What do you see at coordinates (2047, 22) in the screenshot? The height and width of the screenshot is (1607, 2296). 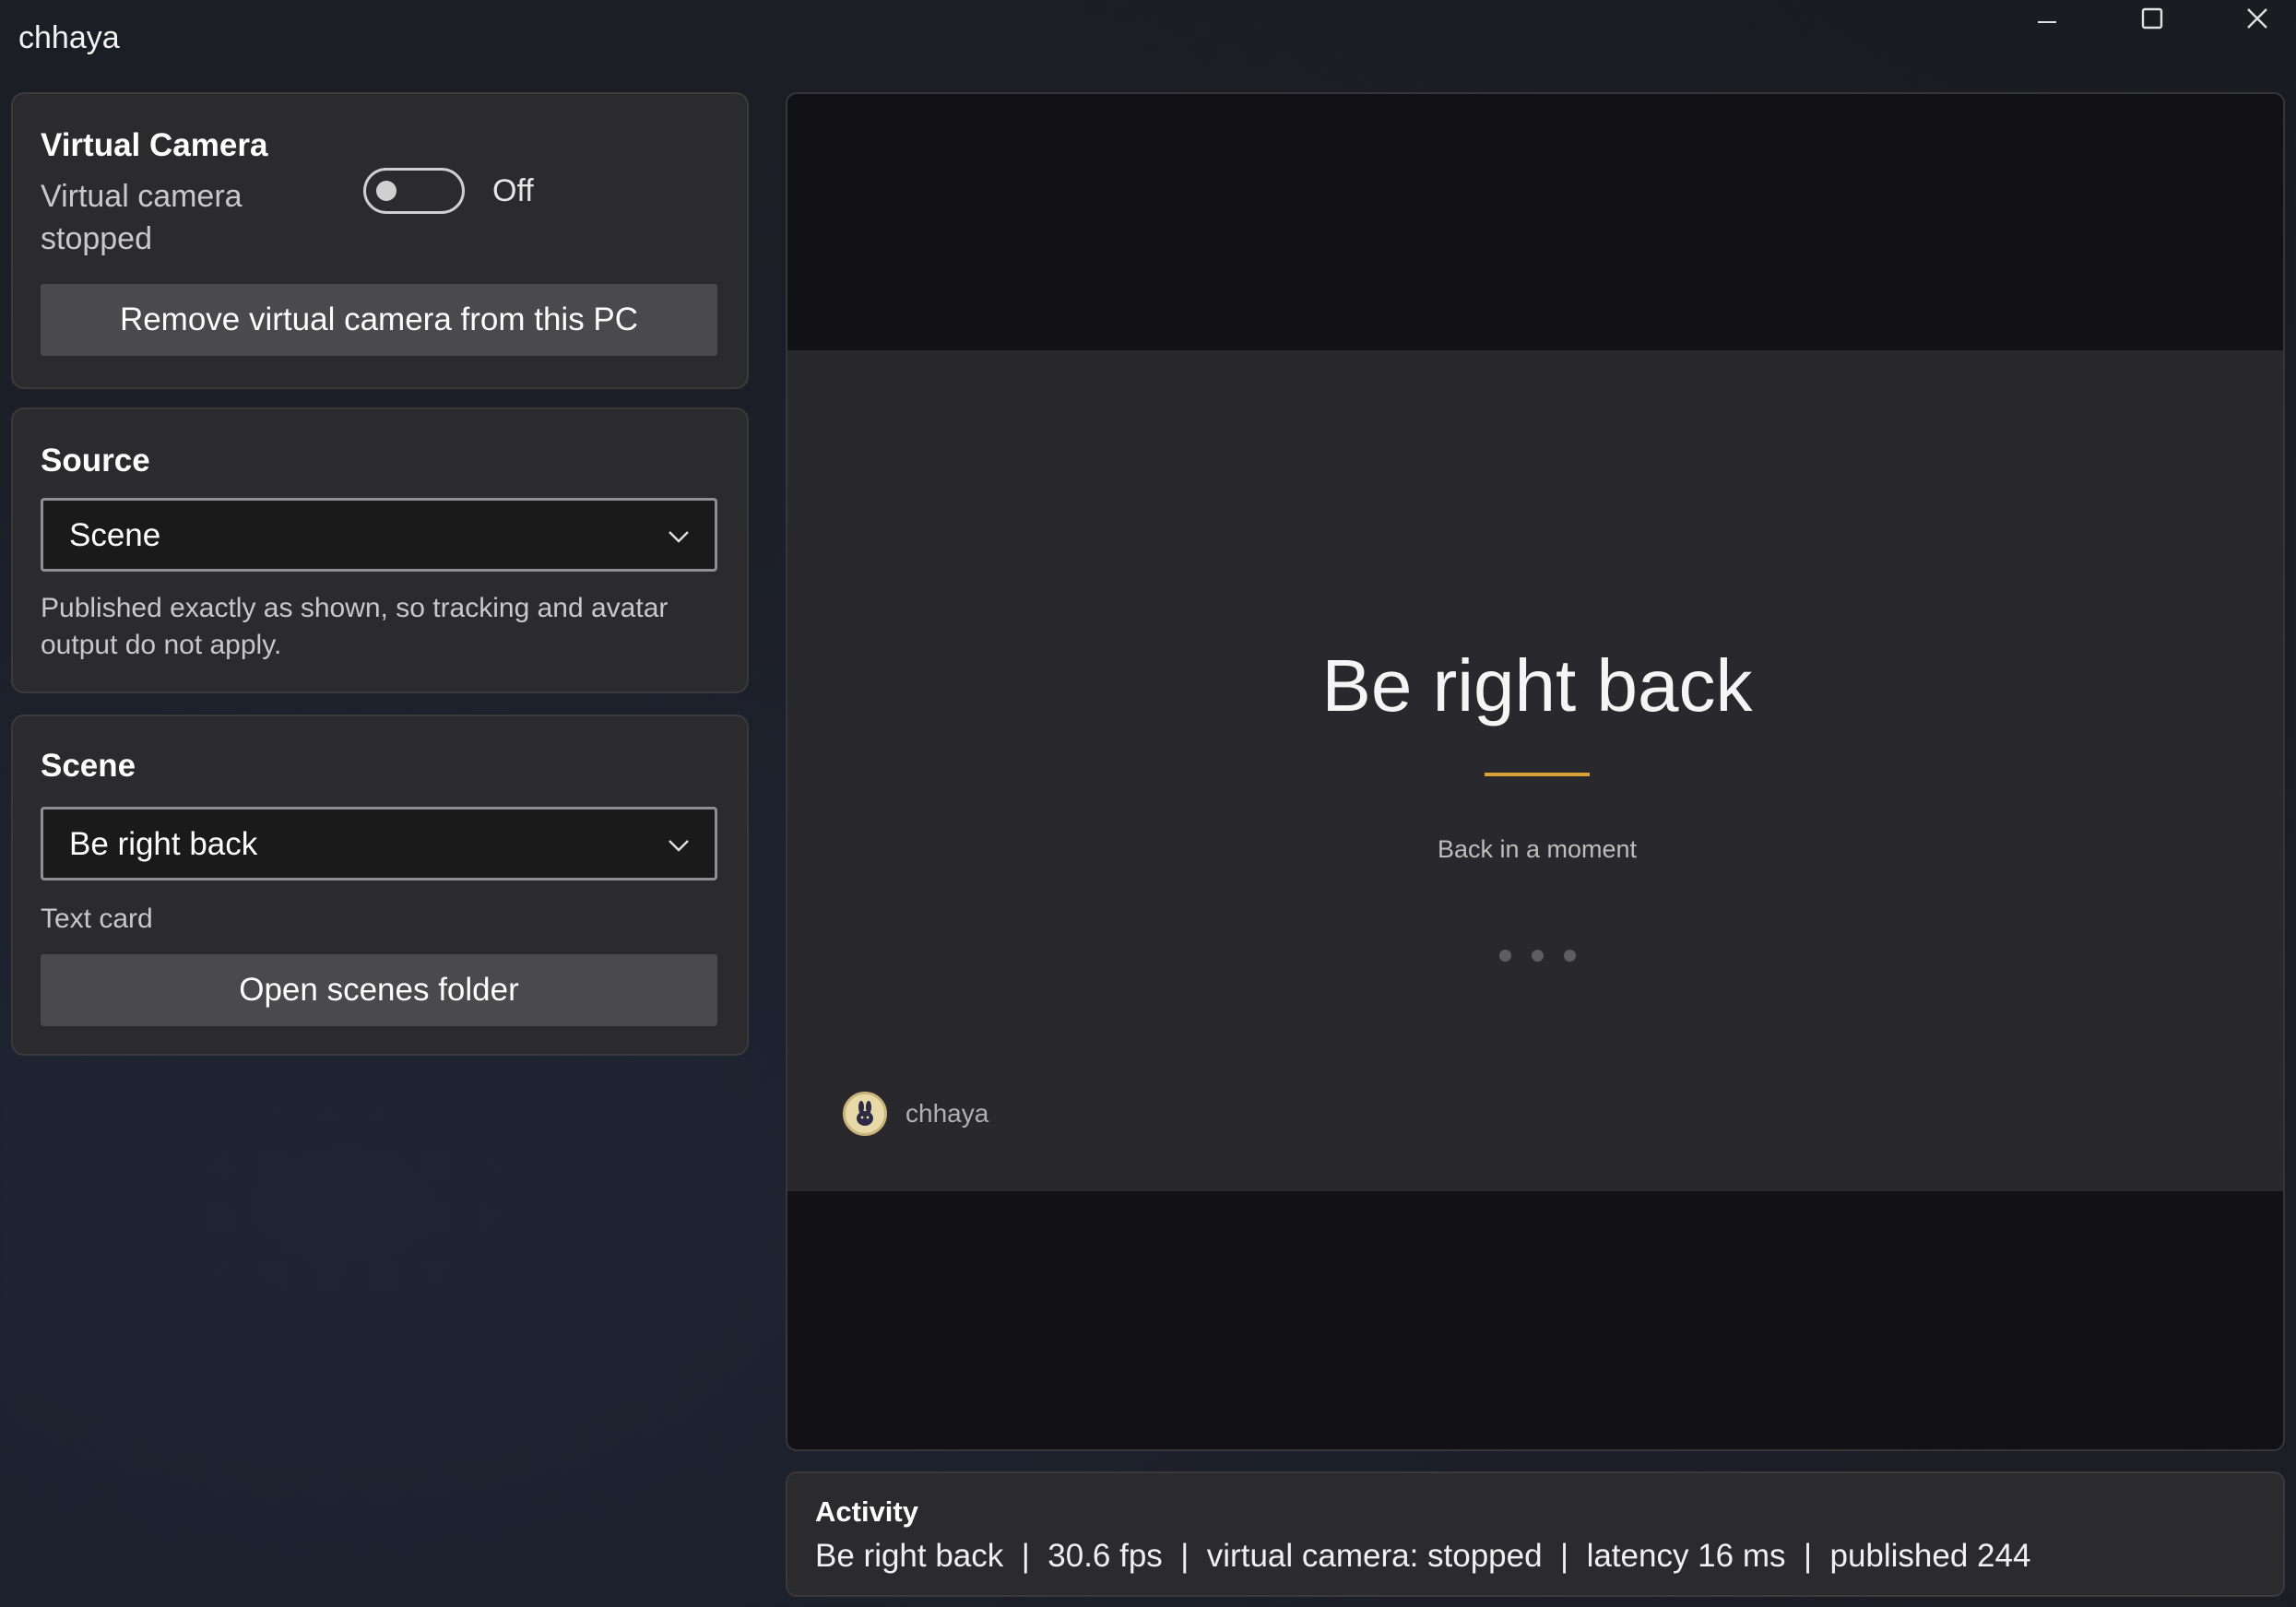 I see `minimize-icon` at bounding box center [2047, 22].